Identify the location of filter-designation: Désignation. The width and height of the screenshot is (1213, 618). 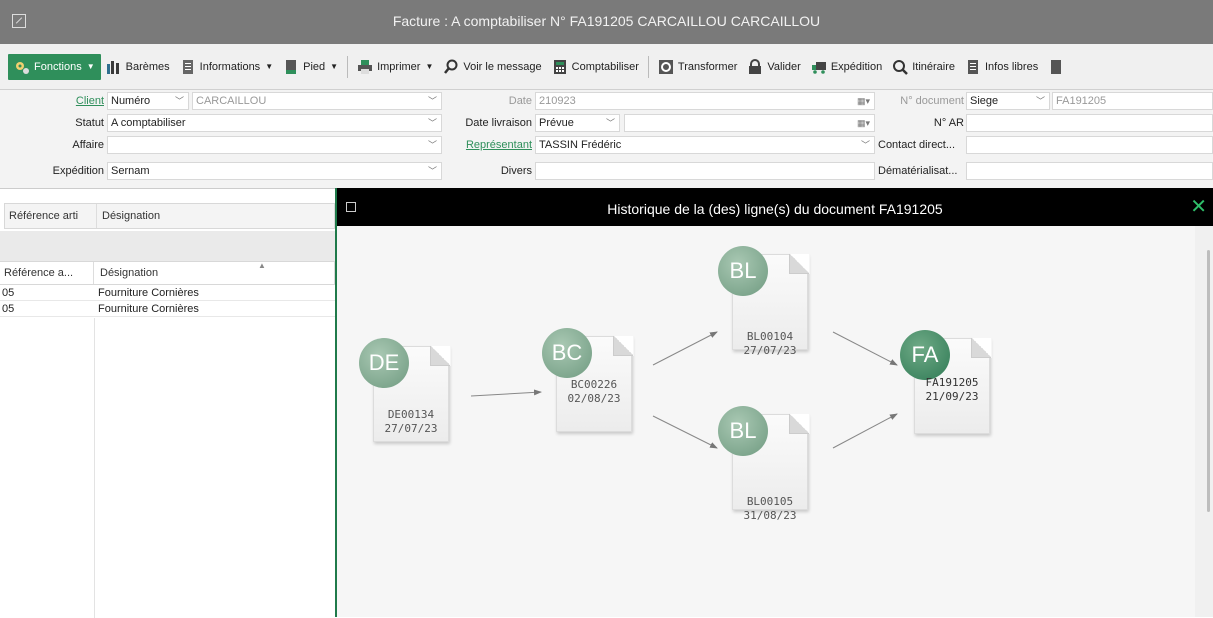
(217, 216).